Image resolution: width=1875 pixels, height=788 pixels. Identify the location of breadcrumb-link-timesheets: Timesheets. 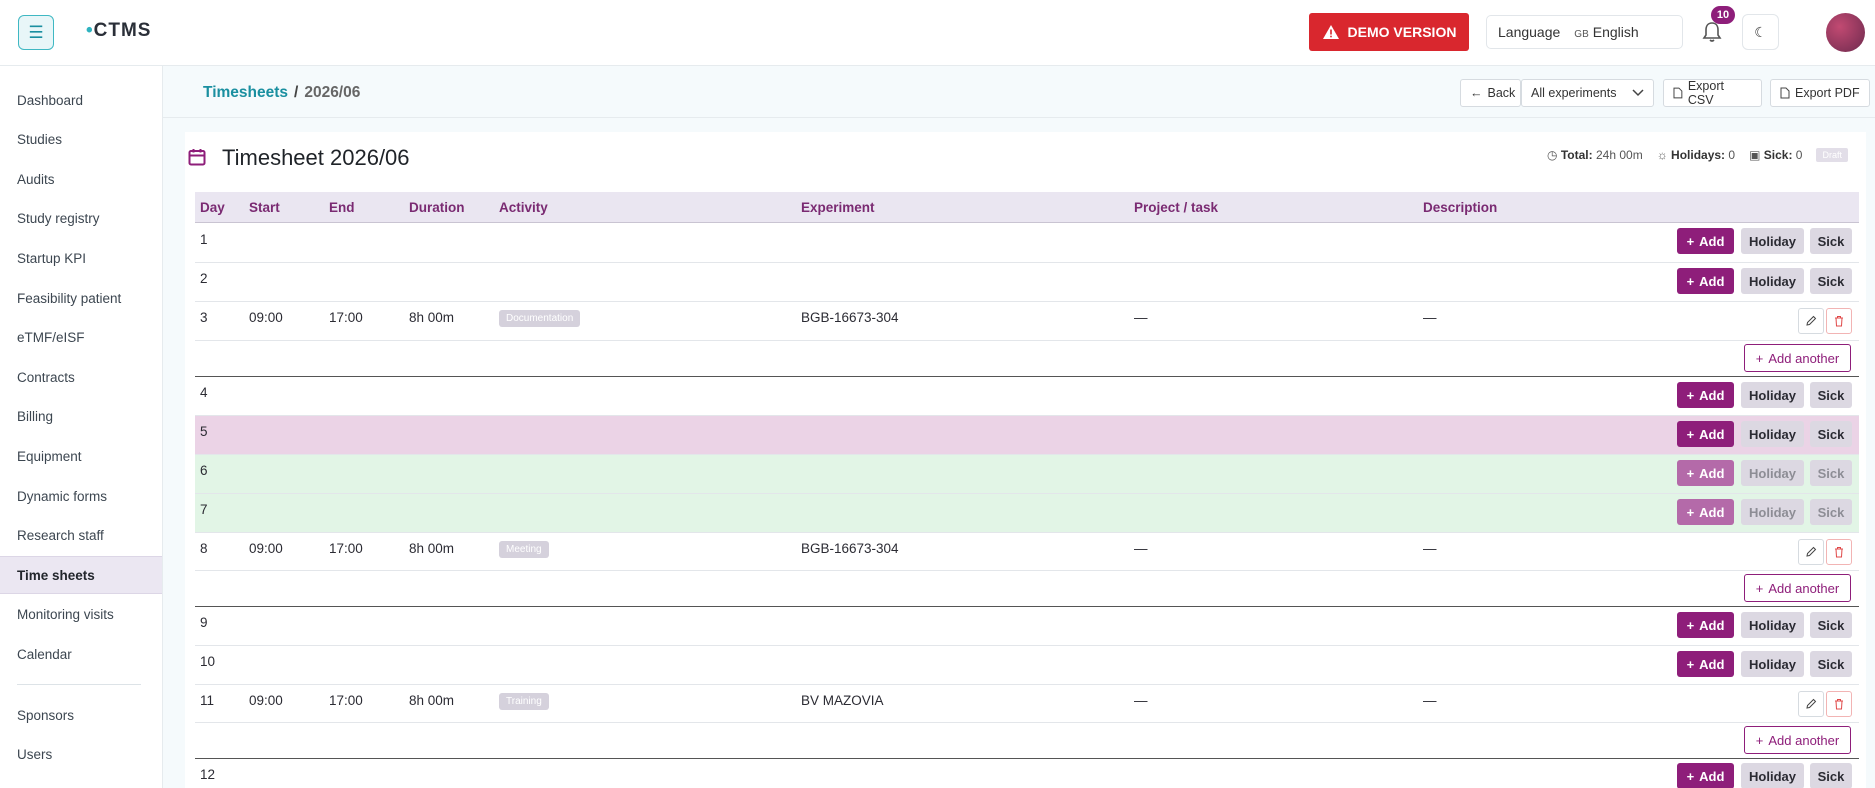
(245, 92).